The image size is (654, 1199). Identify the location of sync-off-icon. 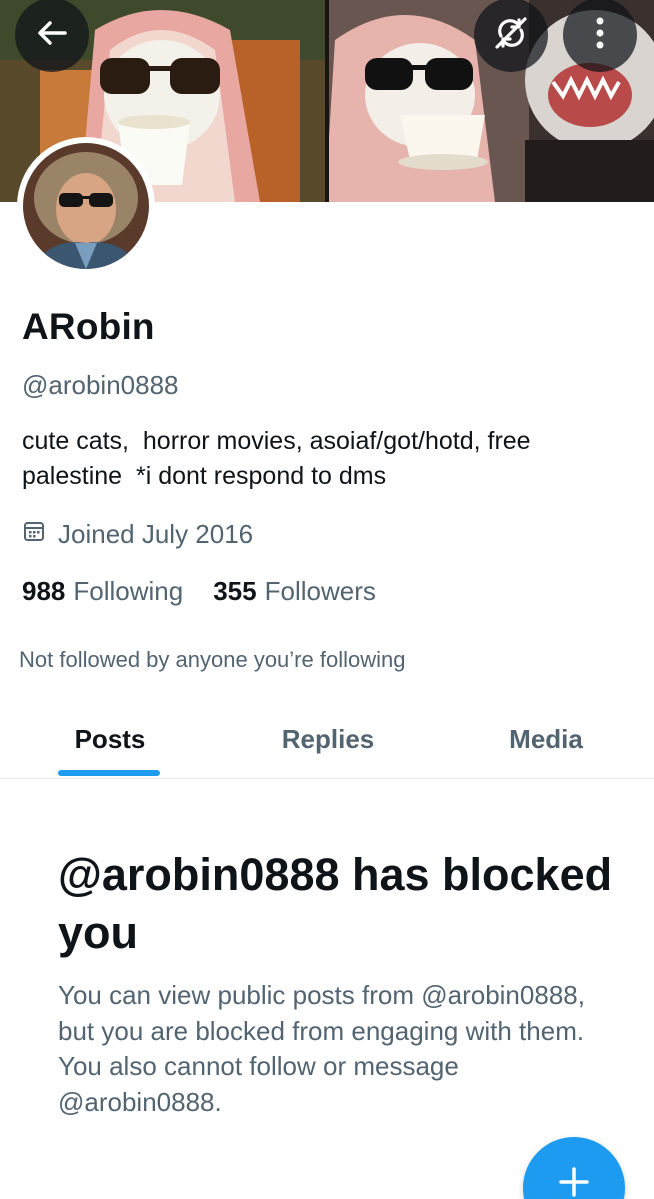
(511, 35).